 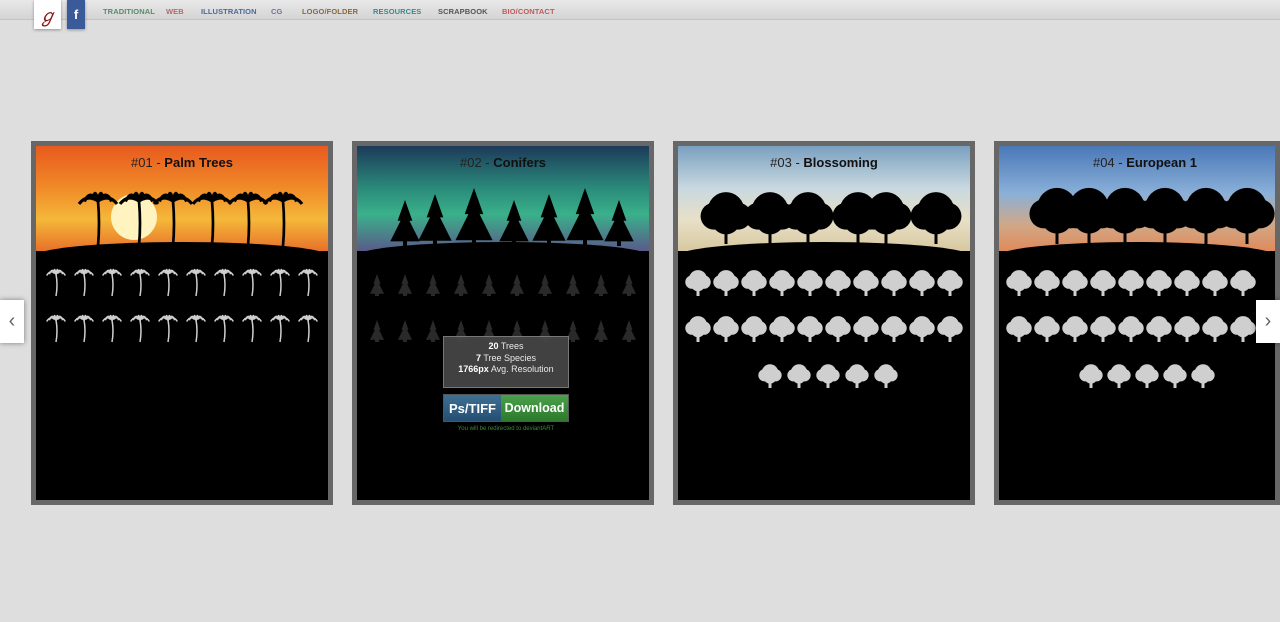 What do you see at coordinates (76, 14) in the screenshot?
I see `facebook-icon: f` at bounding box center [76, 14].